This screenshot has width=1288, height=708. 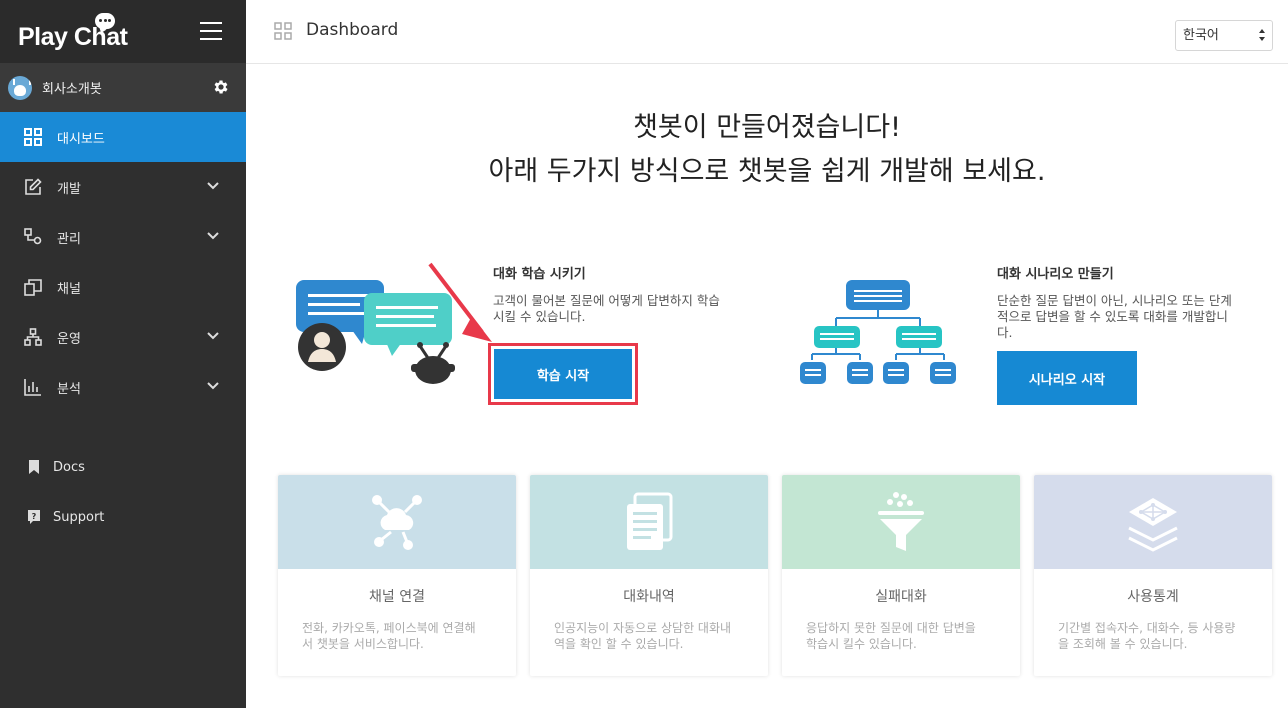 What do you see at coordinates (649, 575) in the screenshot?
I see `feature-card-history: 대화내역 인공지능이 자동으로 상담한 대화내 역을 확인 할 수 있습니다.` at bounding box center [649, 575].